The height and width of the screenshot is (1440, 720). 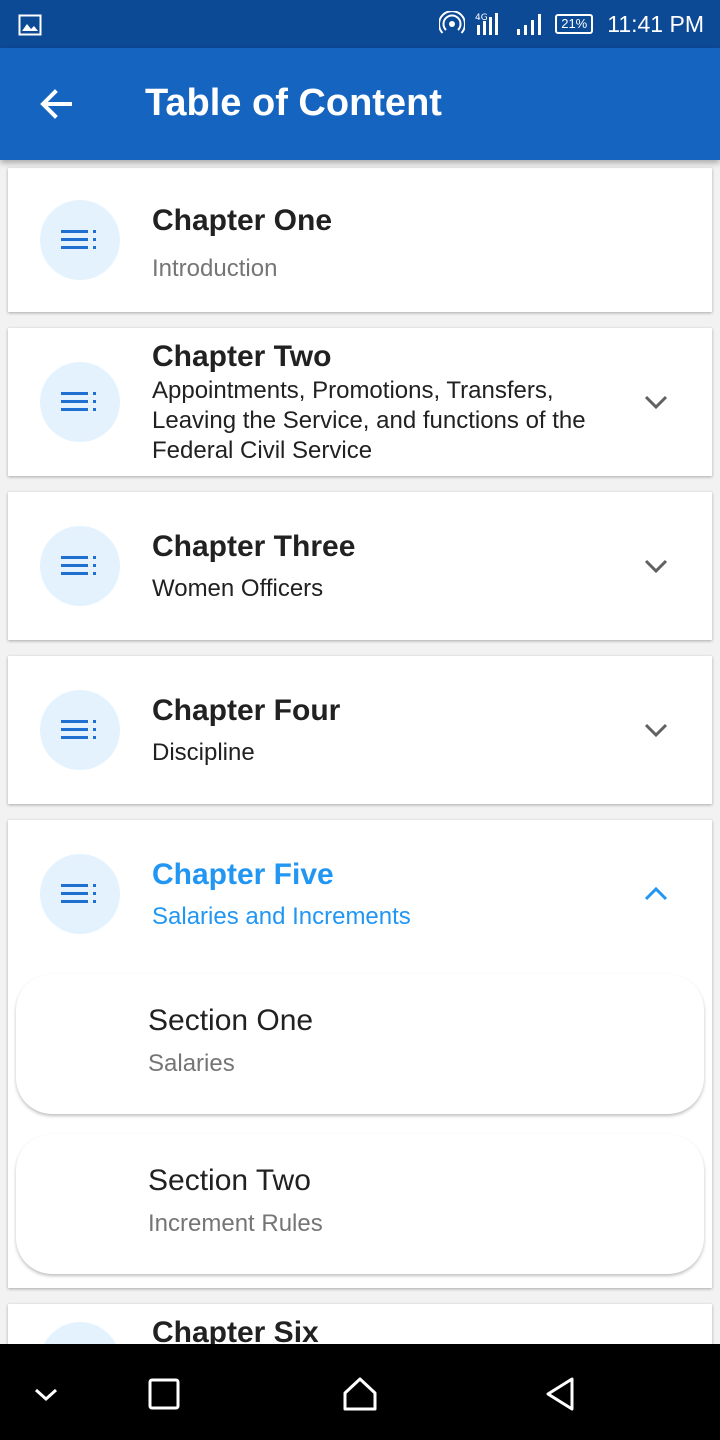 What do you see at coordinates (560, 1394) in the screenshot?
I see `back-triangle-icon` at bounding box center [560, 1394].